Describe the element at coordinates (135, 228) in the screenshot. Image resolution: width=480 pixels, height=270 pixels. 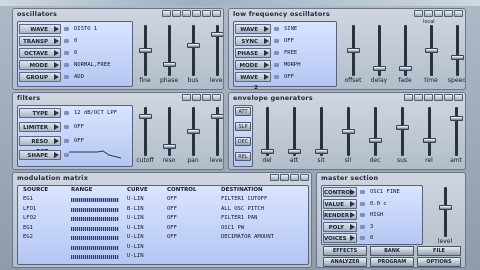
I see `matrix-curve-3: U-LIN` at that location.